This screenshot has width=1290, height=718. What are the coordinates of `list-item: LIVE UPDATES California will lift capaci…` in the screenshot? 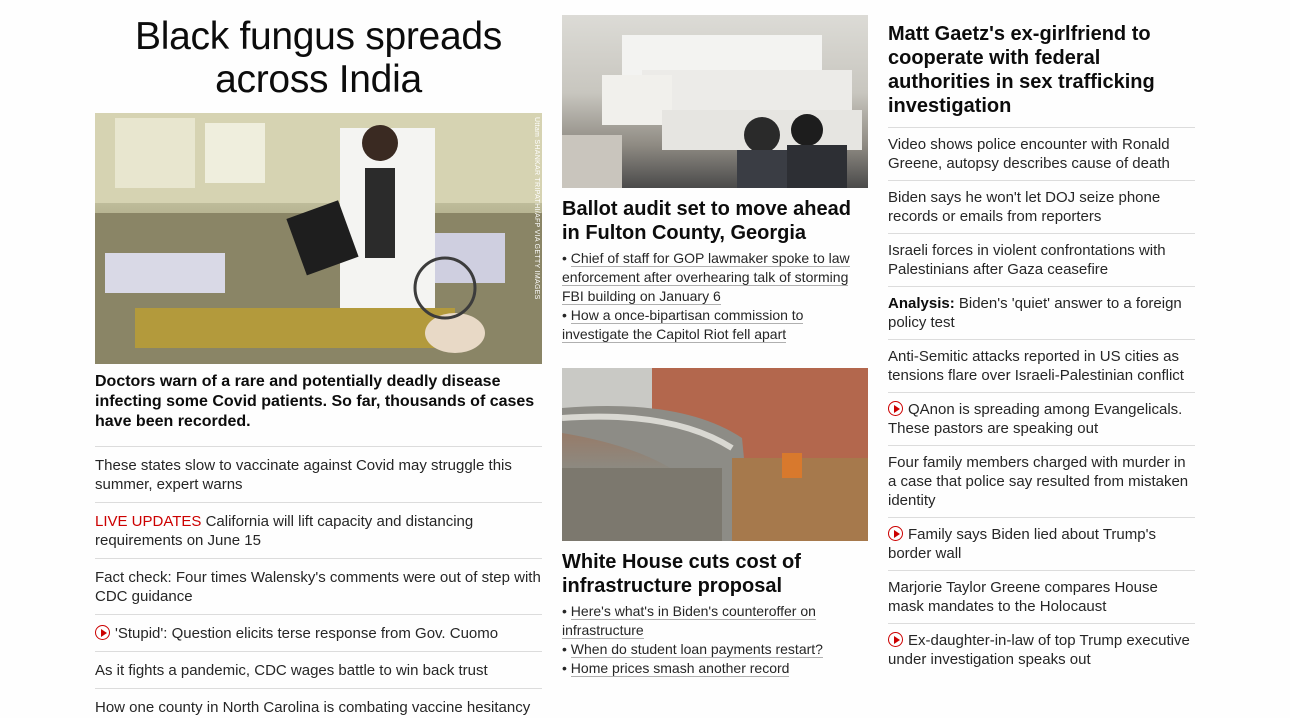 It's located at (318, 531).